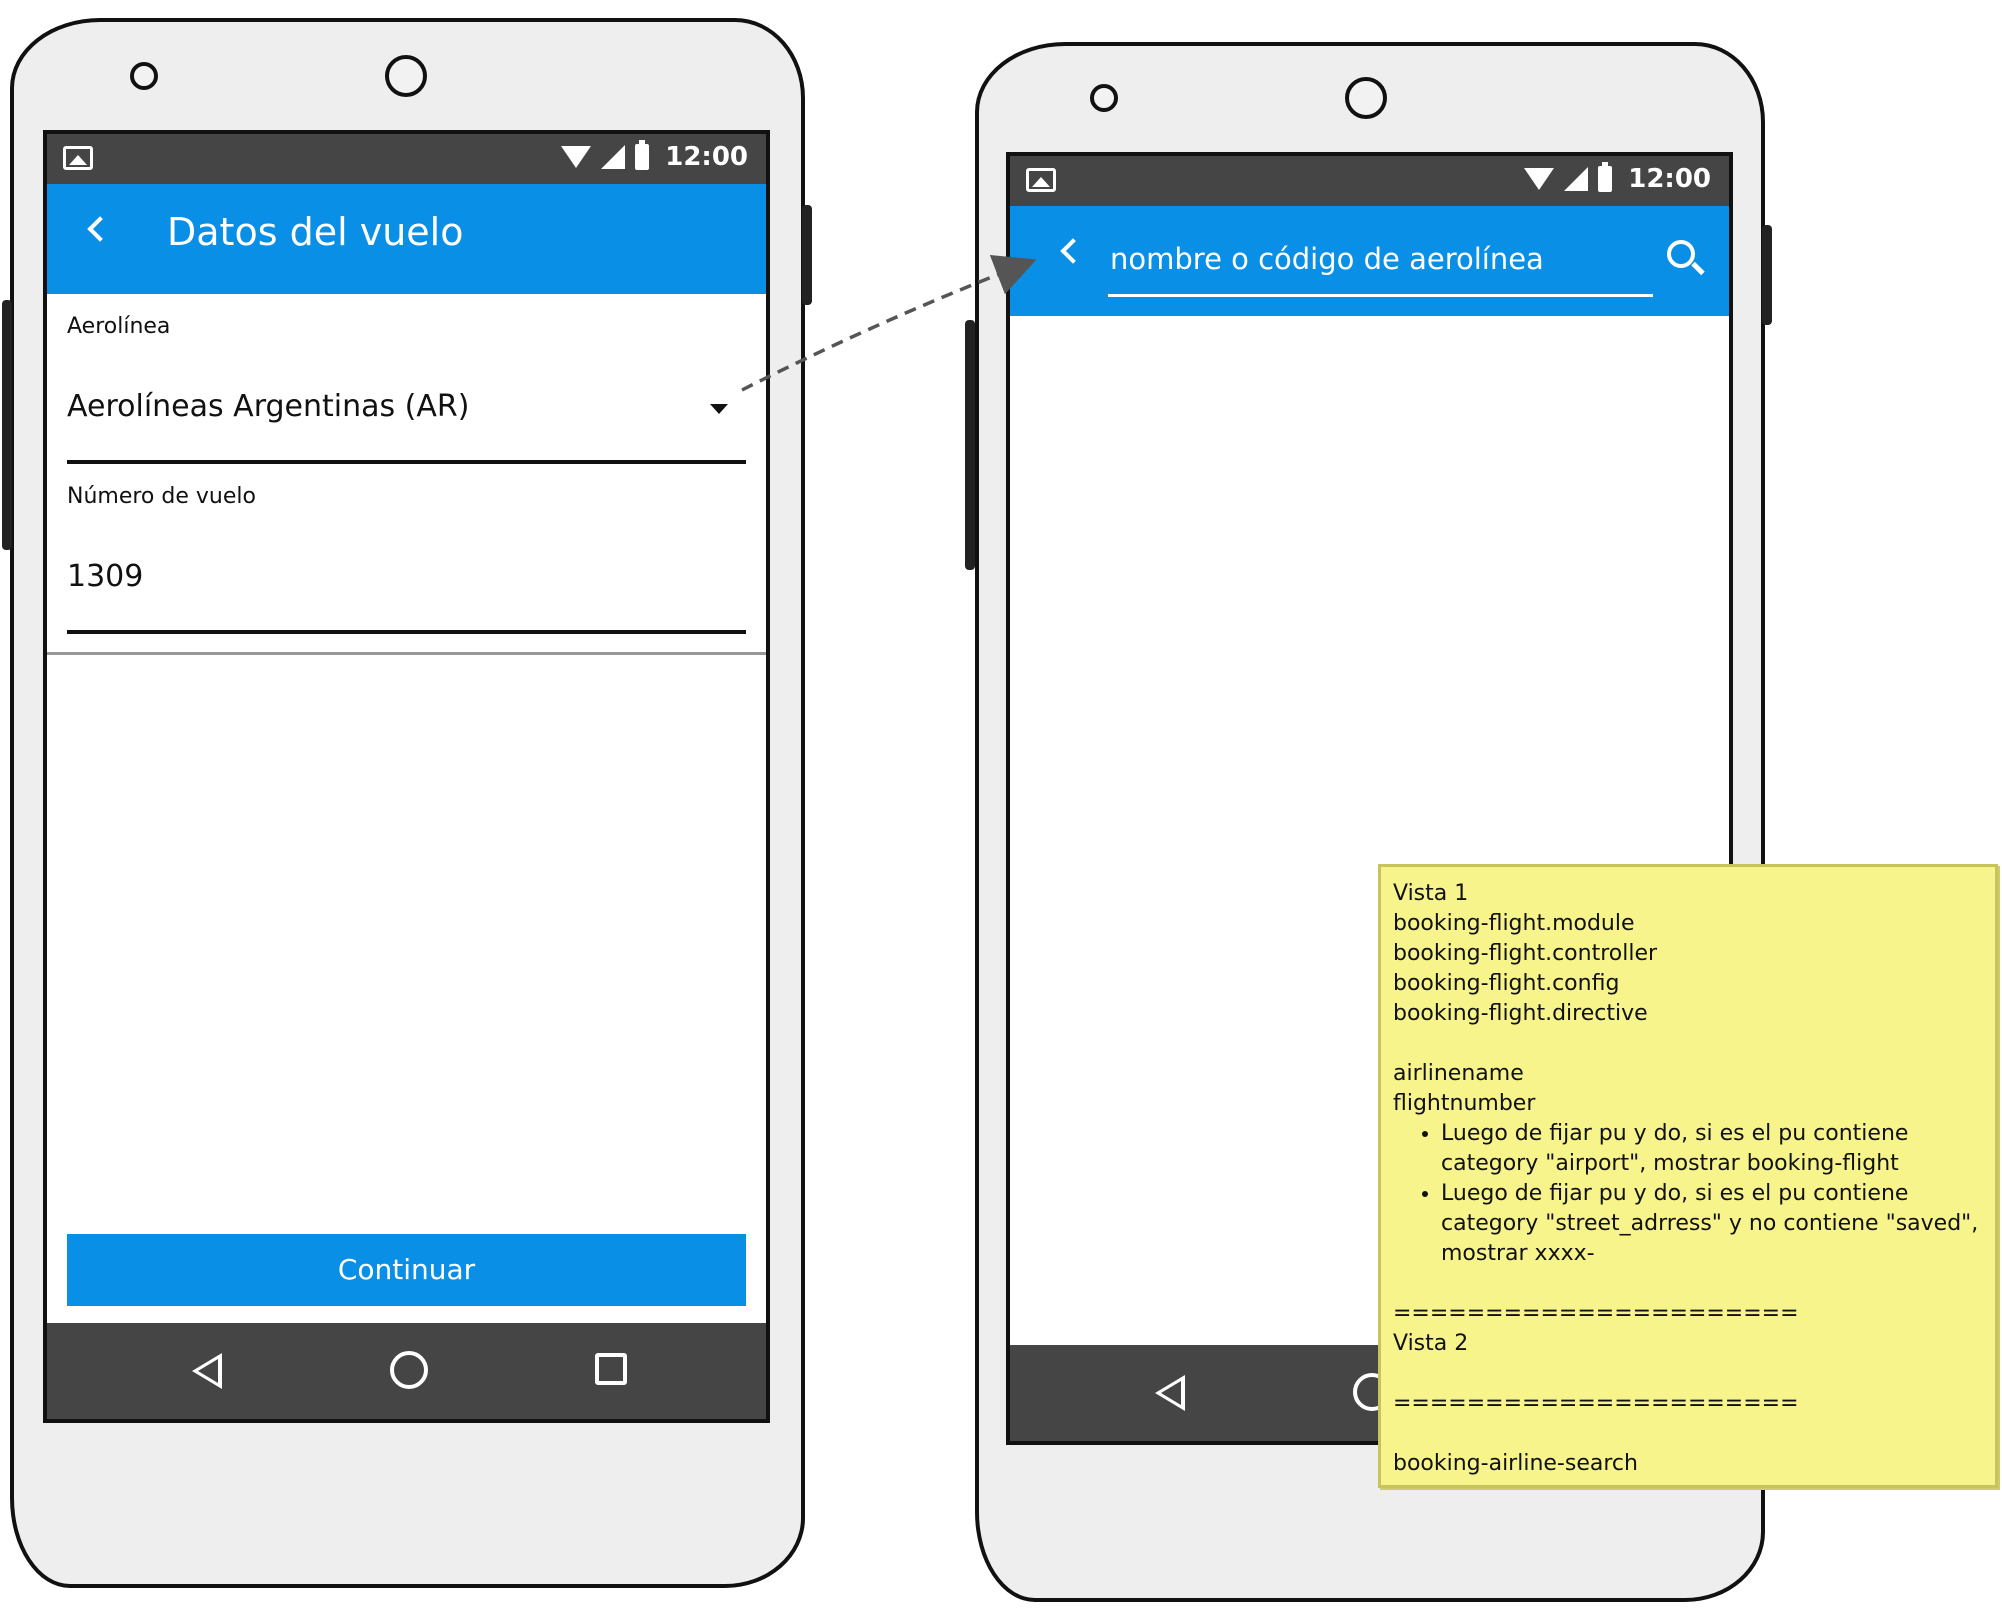  Describe the element at coordinates (1514, 923) in the screenshot. I see `note-line: booking-flight.module` at that location.